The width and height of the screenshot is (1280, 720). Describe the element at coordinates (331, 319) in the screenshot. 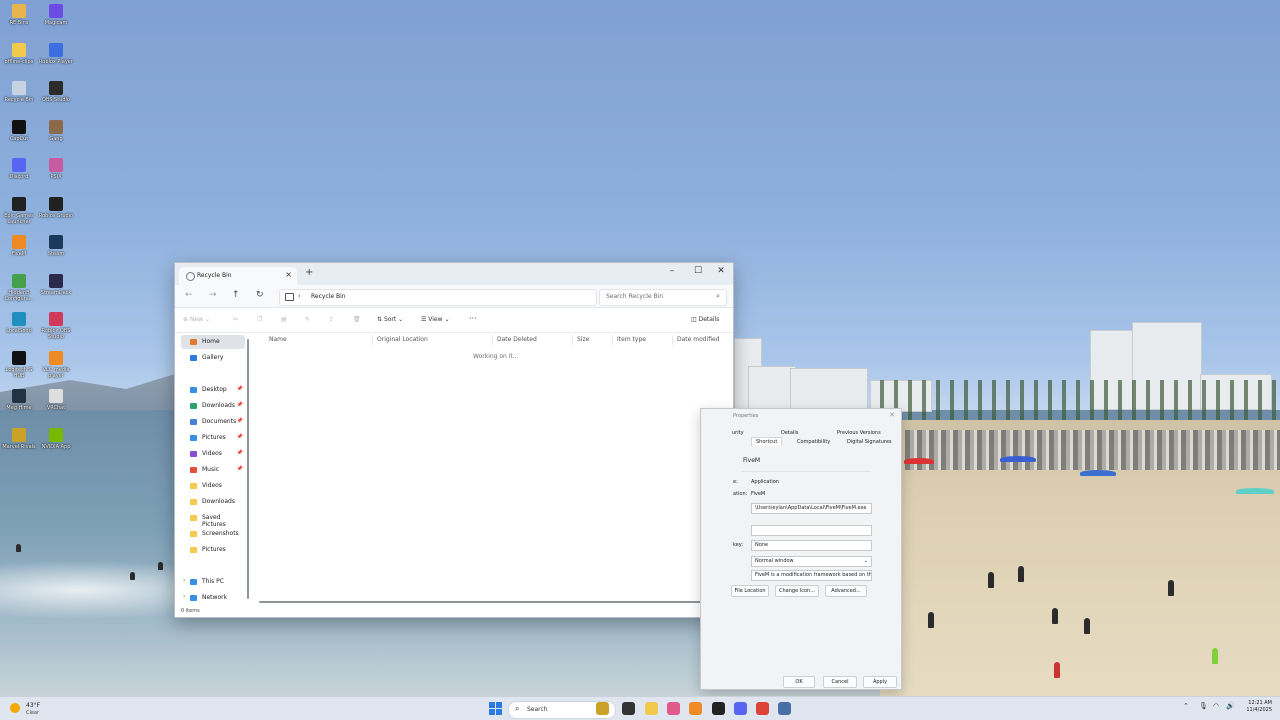

I see `share-icon: ⇪` at that location.